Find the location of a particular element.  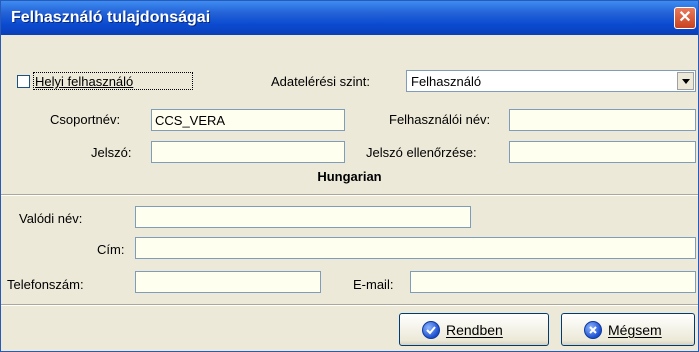

local-user-checkbox is located at coordinates (23, 81).